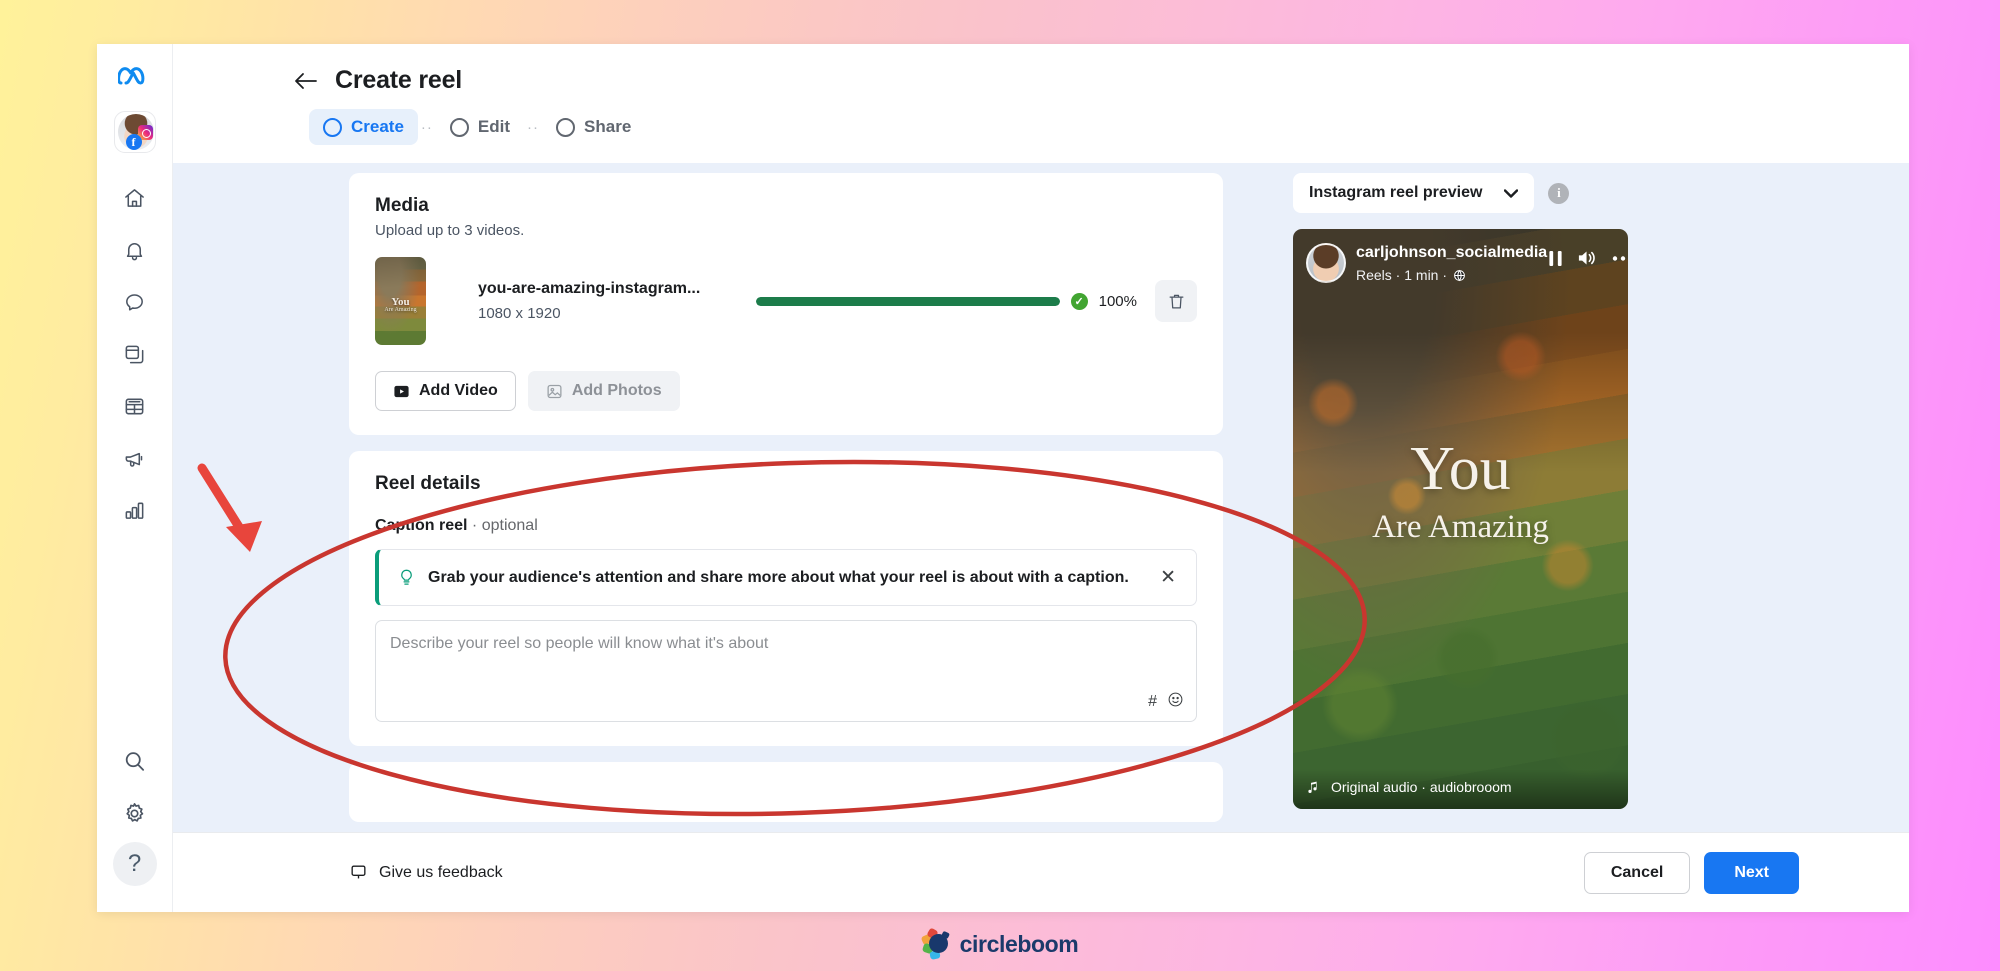 This screenshot has height=971, width=2000. I want to click on sidebar-item-messages, so click(135, 302).